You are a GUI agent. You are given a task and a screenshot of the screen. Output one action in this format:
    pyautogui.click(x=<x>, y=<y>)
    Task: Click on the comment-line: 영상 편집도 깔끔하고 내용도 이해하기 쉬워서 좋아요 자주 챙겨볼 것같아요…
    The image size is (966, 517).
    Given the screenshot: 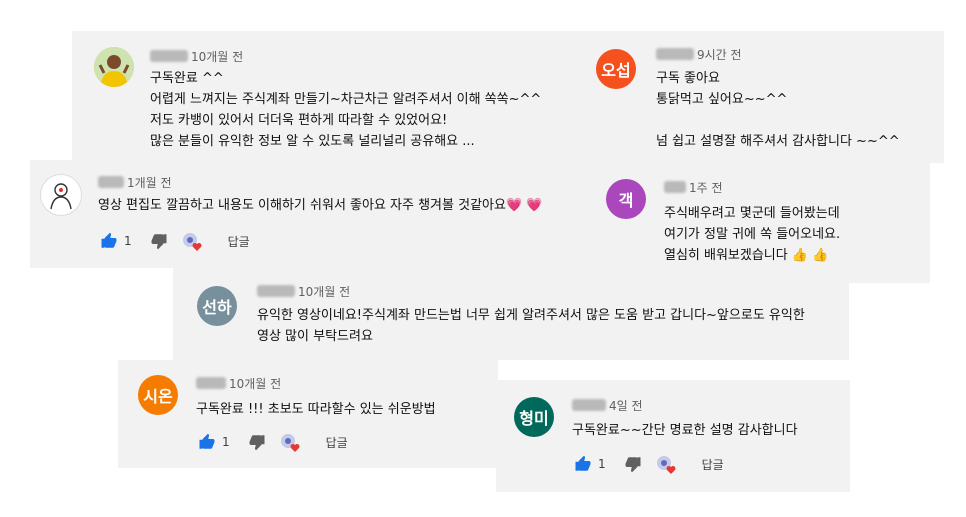 What is the action you would take?
    pyautogui.click(x=320, y=205)
    